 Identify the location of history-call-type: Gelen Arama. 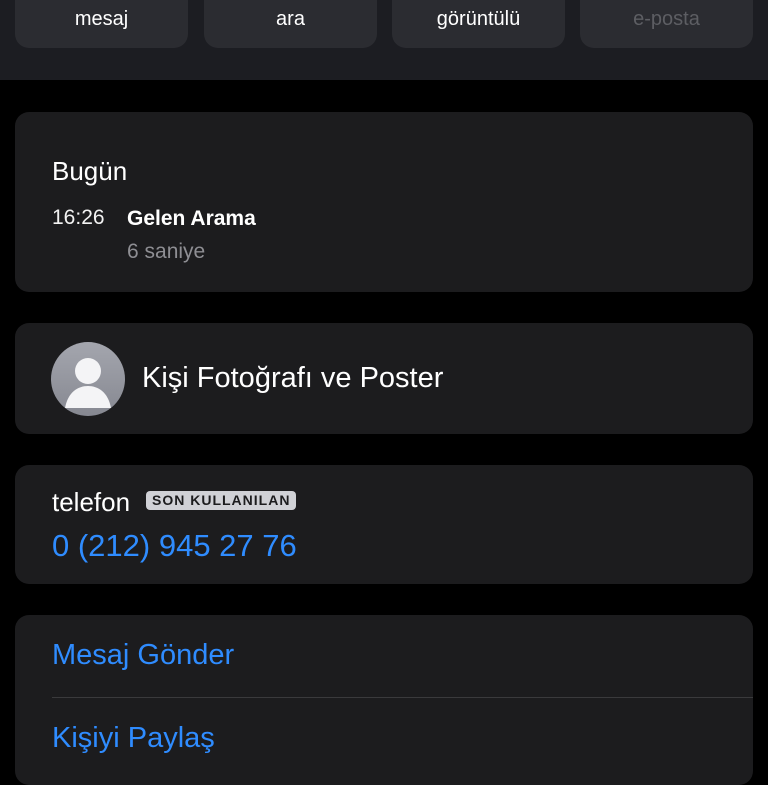
(191, 218).